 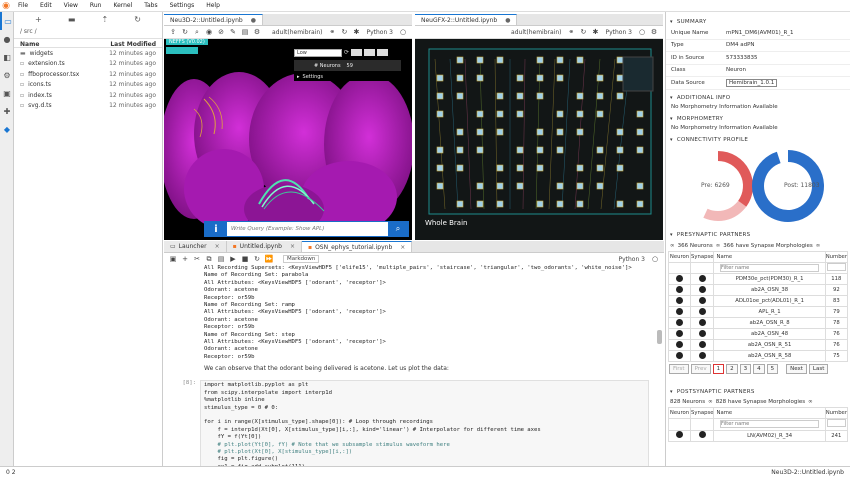 I want to click on file-row: ▫ icons.ts 12 minutes ago, so click(x=88, y=85).